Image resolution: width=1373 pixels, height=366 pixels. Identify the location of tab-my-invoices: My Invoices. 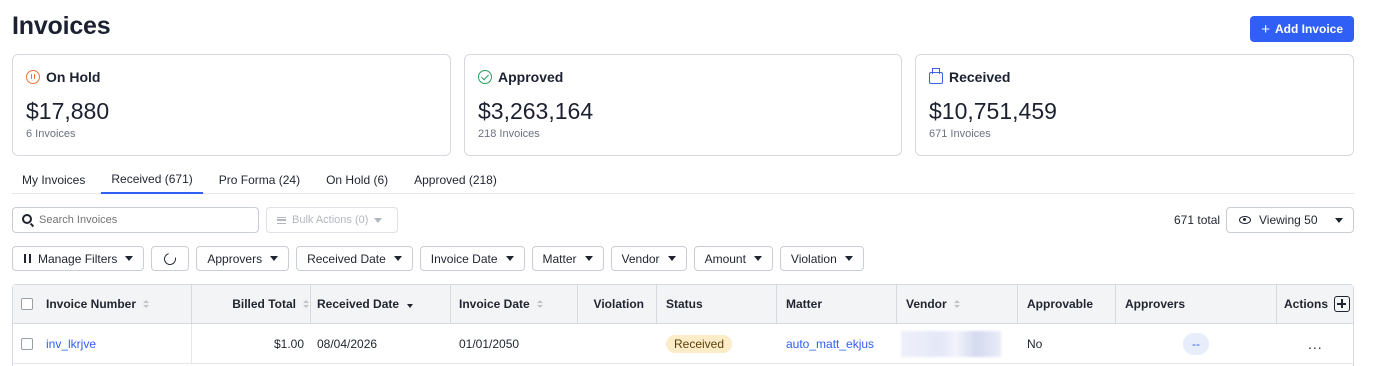
(53, 179).